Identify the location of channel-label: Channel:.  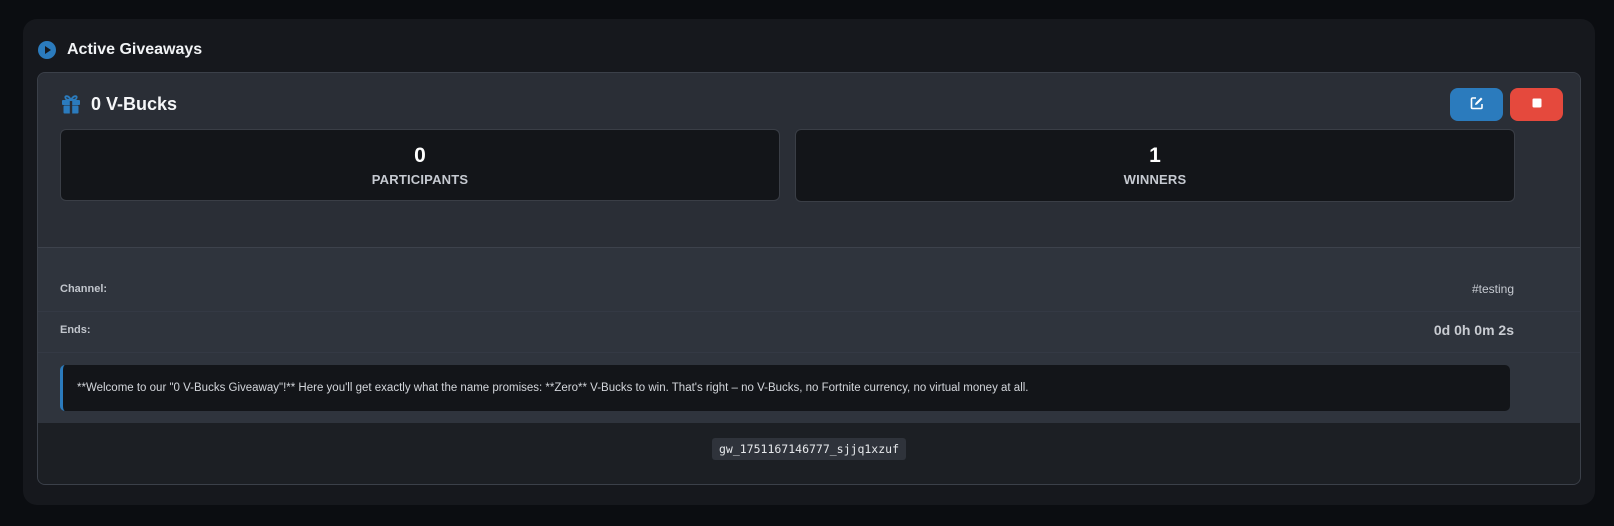
(84, 289).